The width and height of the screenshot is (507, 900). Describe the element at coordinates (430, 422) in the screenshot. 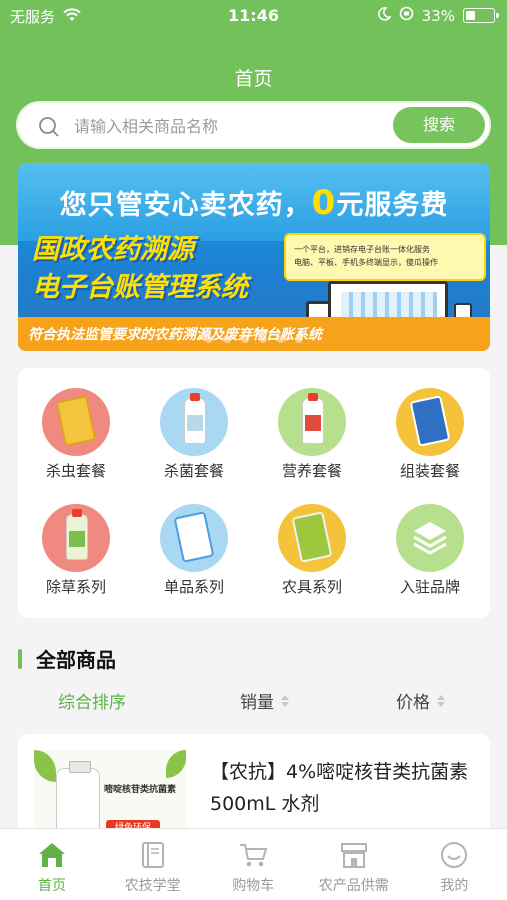

I see `combo-package-icon` at that location.